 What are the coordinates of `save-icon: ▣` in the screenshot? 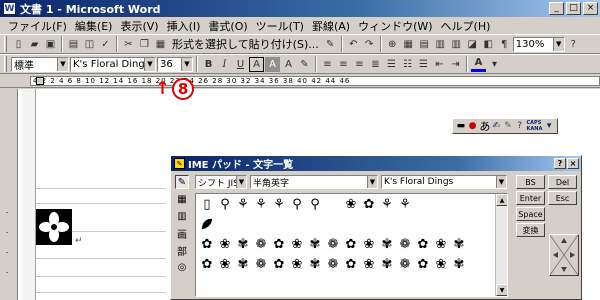 It's located at (50, 44).